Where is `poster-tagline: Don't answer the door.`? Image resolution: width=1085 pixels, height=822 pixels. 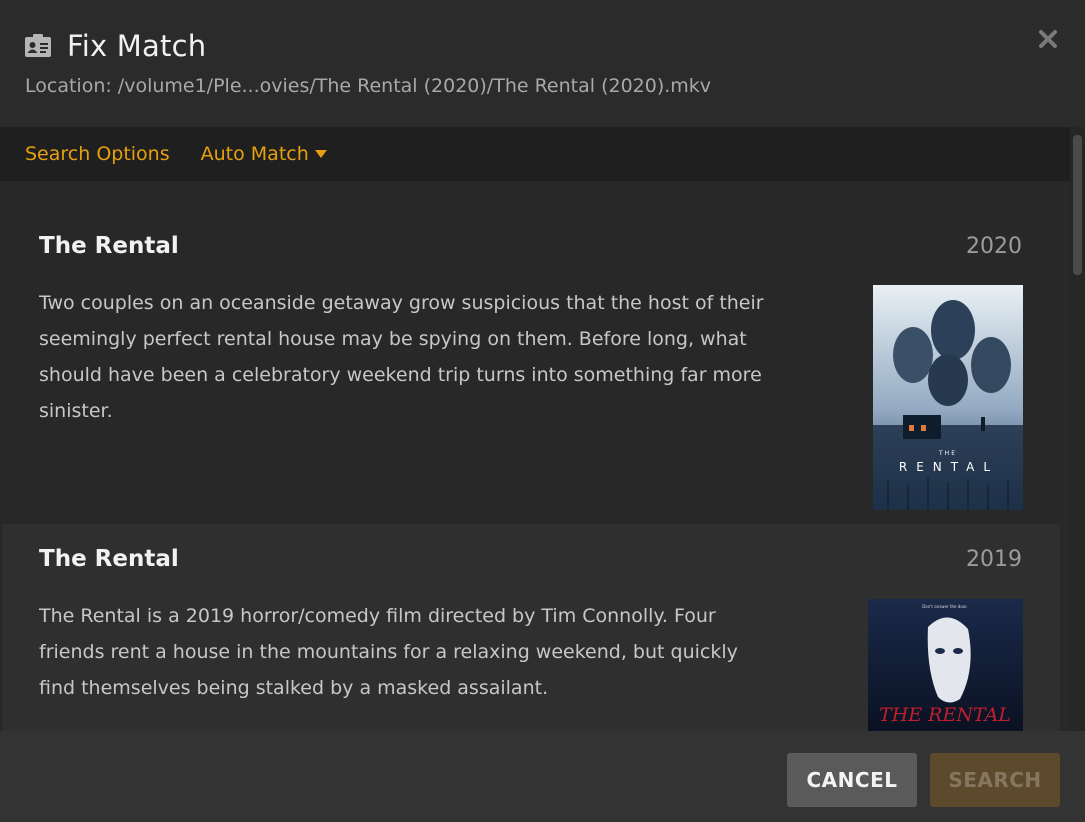 poster-tagline: Don't answer the door. is located at coordinates (945, 606).